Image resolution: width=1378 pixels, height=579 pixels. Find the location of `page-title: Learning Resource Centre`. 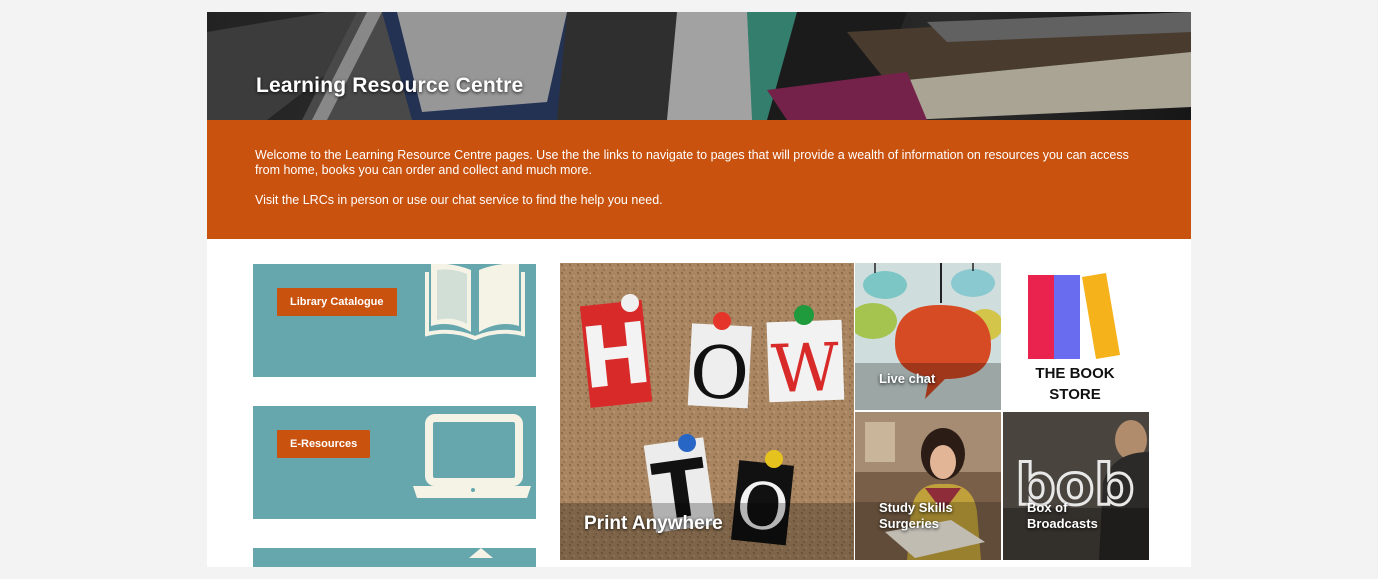

page-title: Learning Resource Centre is located at coordinates (390, 85).